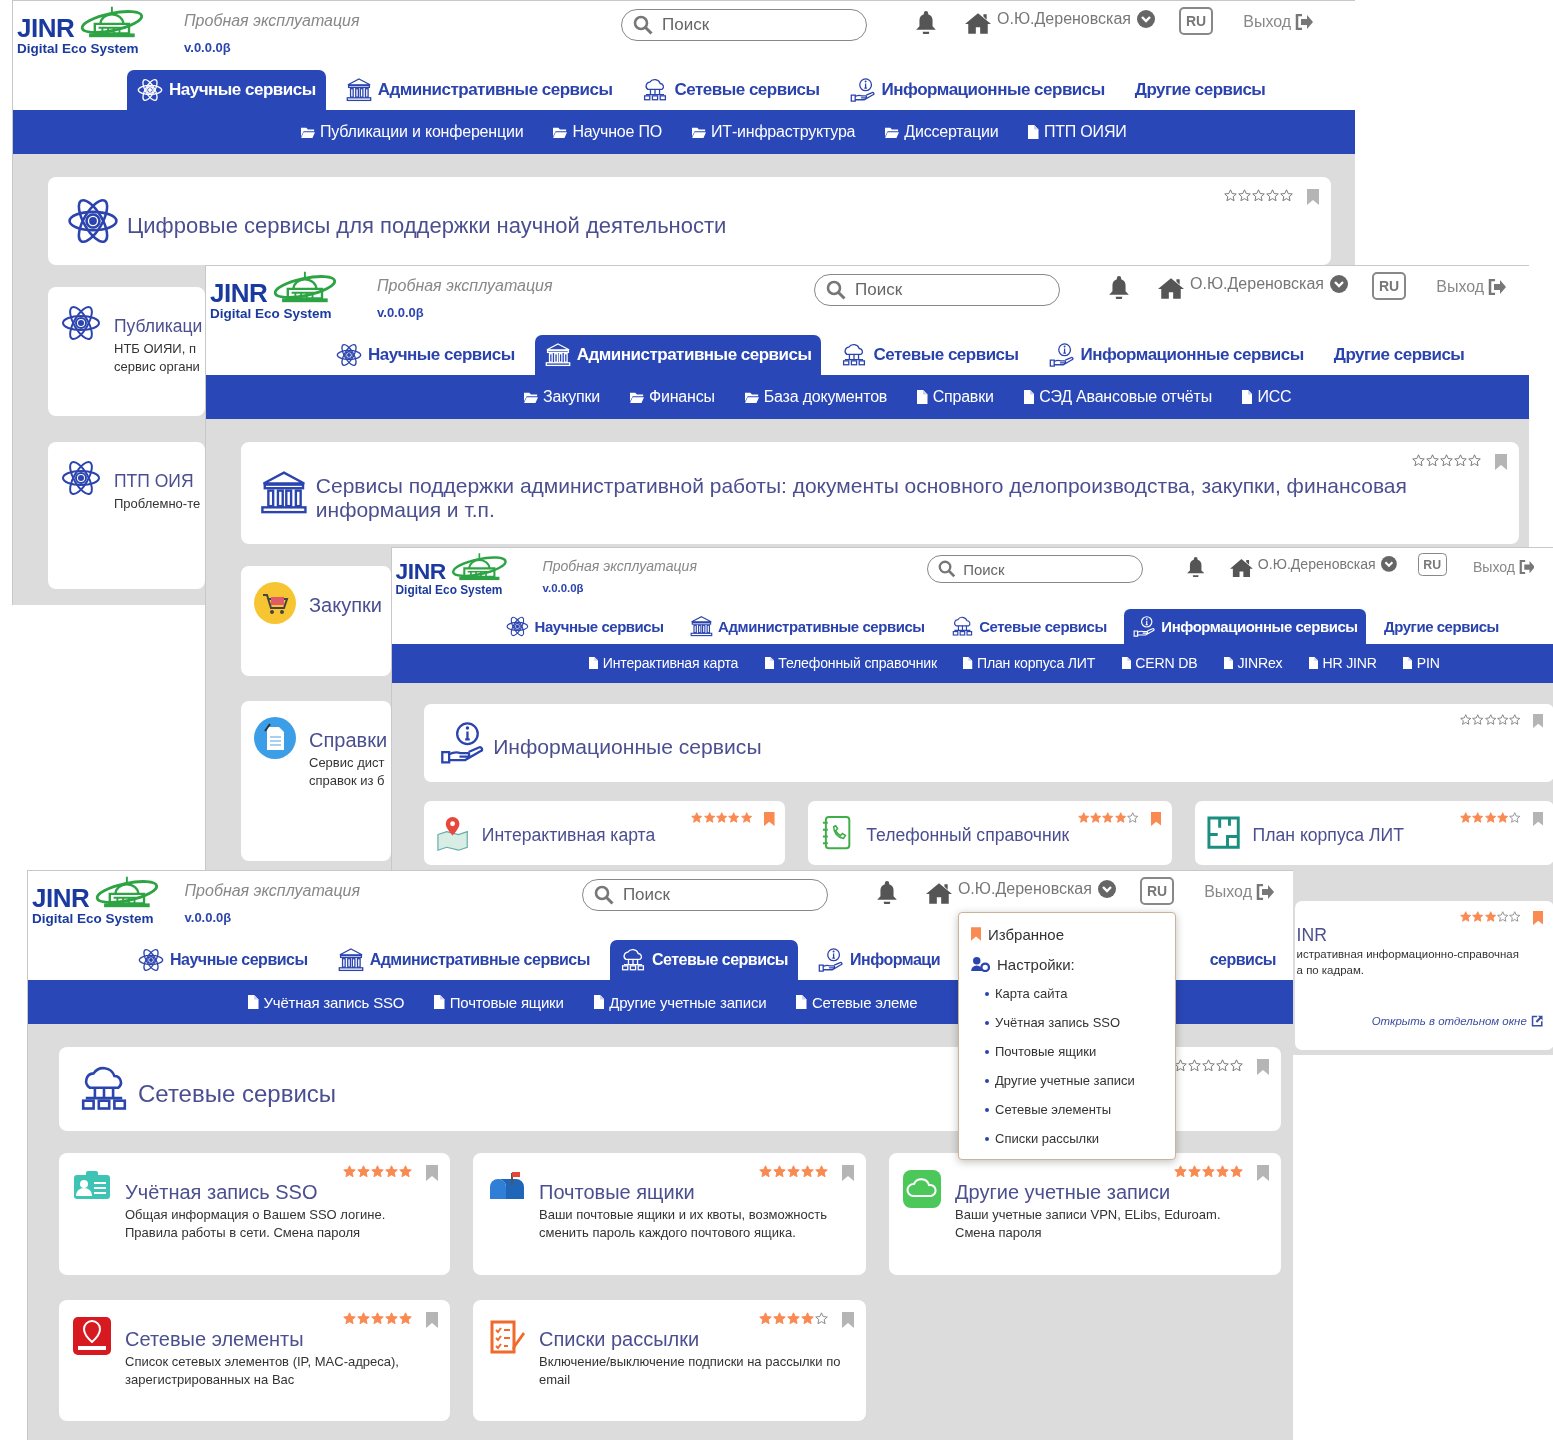  What do you see at coordinates (1117, 397) in the screenshot?
I see `subnav-link: СЭД Авансовые отчёты` at bounding box center [1117, 397].